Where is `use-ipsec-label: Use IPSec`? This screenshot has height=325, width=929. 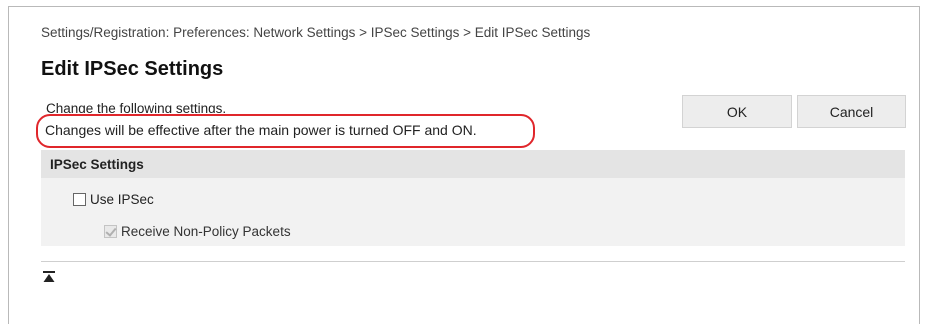
use-ipsec-label: Use IPSec is located at coordinates (122, 199).